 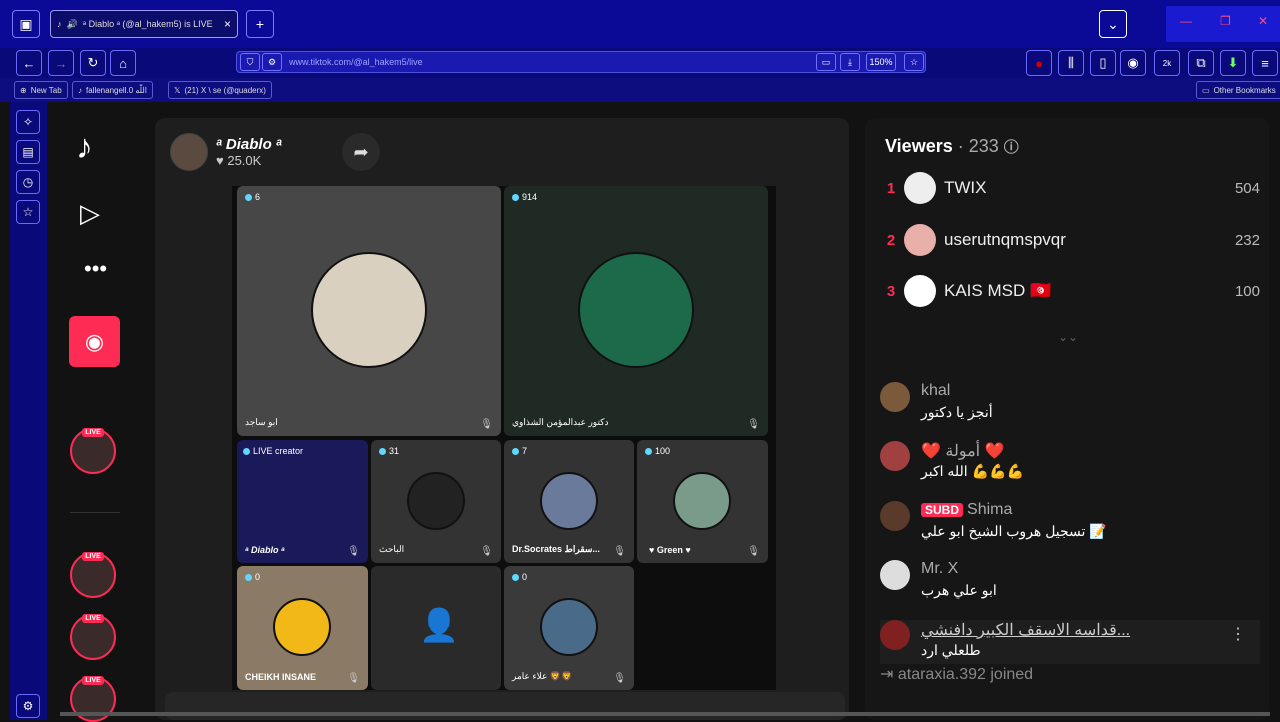 I want to click on forward-icon: →, so click(x=61, y=63).